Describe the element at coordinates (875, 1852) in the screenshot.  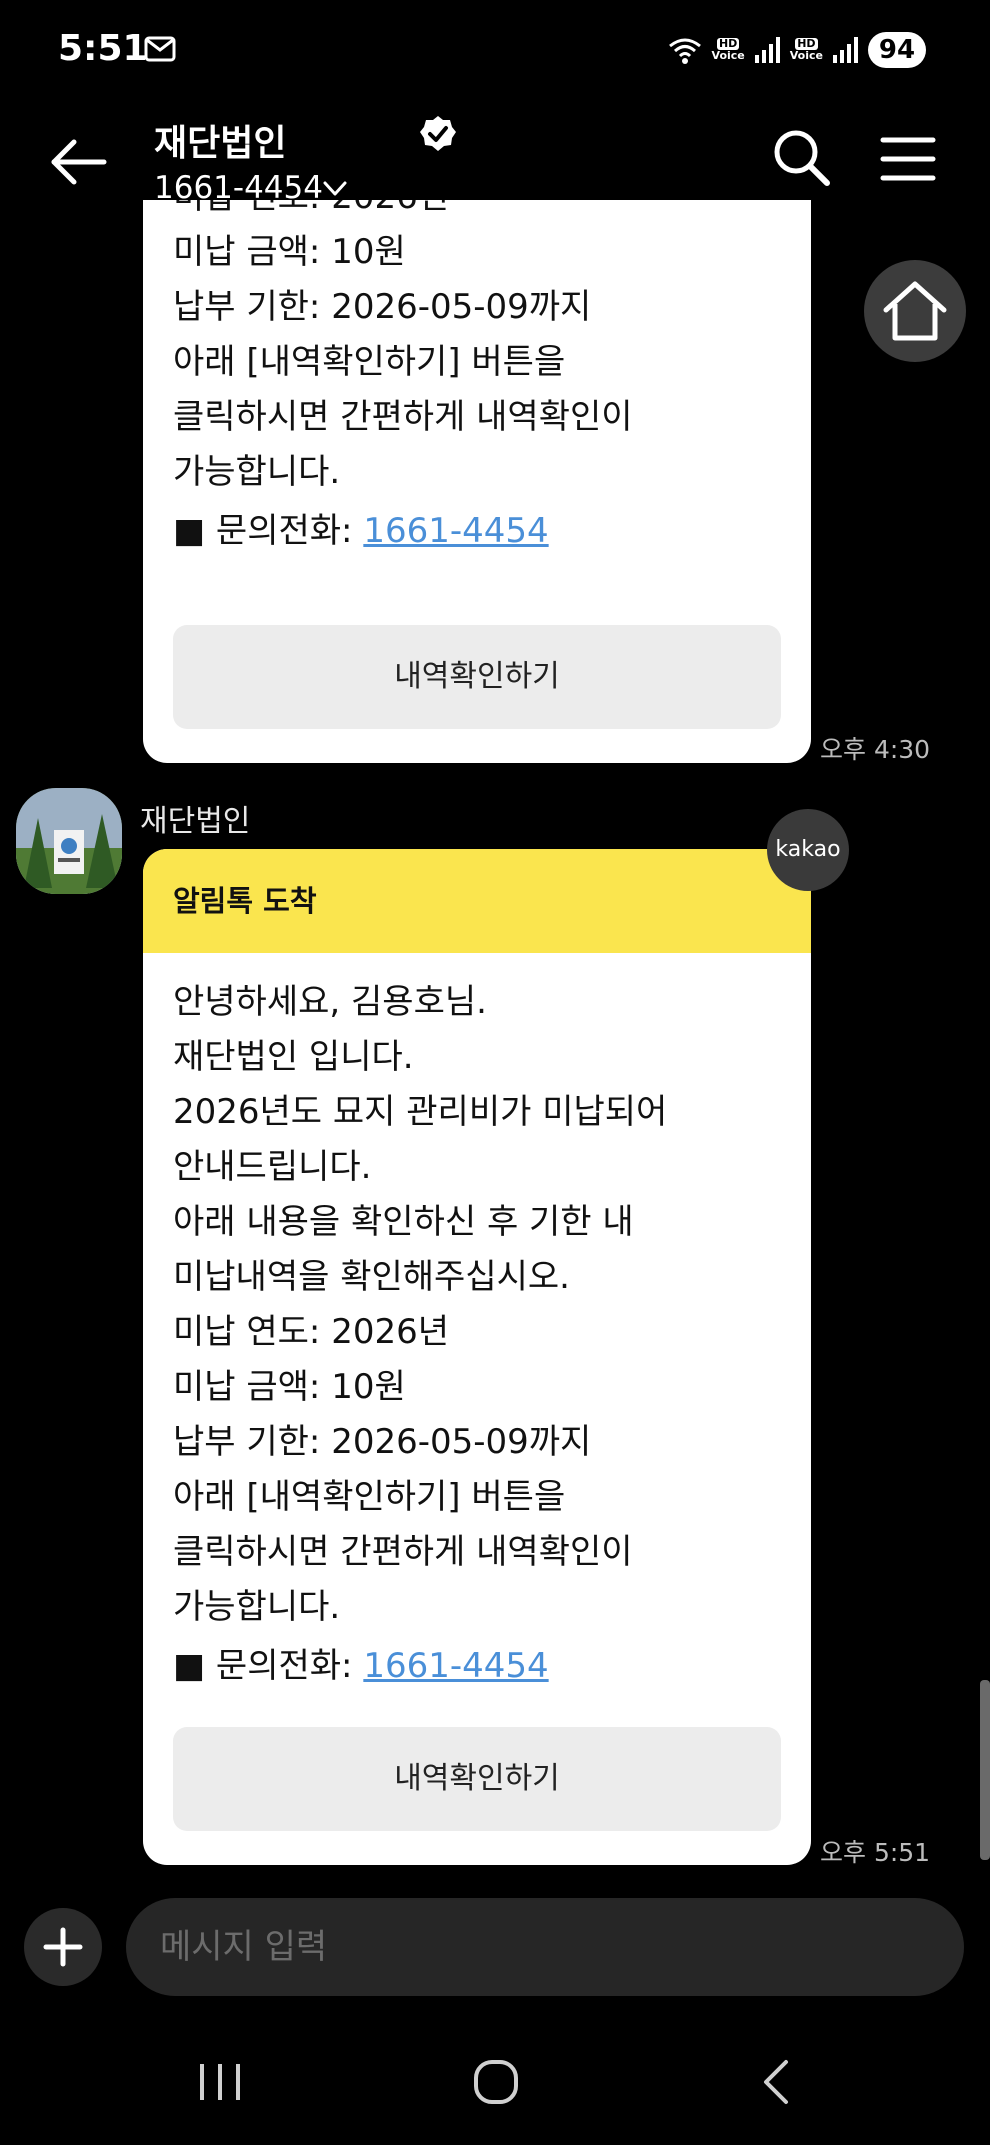
I see `message-time: 오후 5:51` at that location.